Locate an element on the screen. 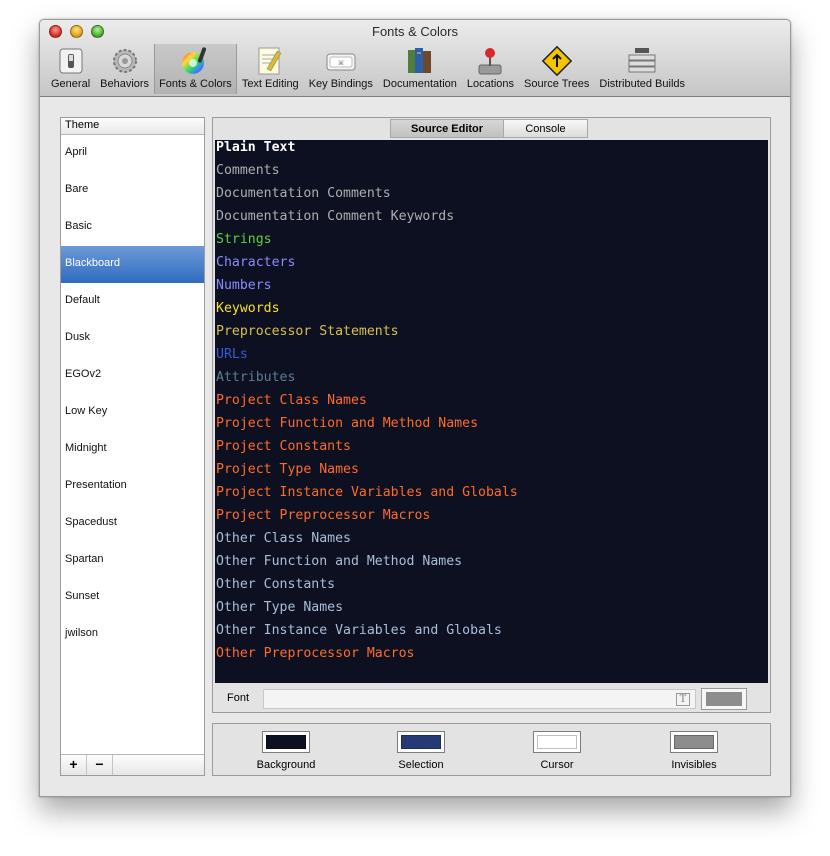 This screenshot has height=856, width=830. syntax-item: Project Instance Variables and Globals is located at coordinates (367, 492).